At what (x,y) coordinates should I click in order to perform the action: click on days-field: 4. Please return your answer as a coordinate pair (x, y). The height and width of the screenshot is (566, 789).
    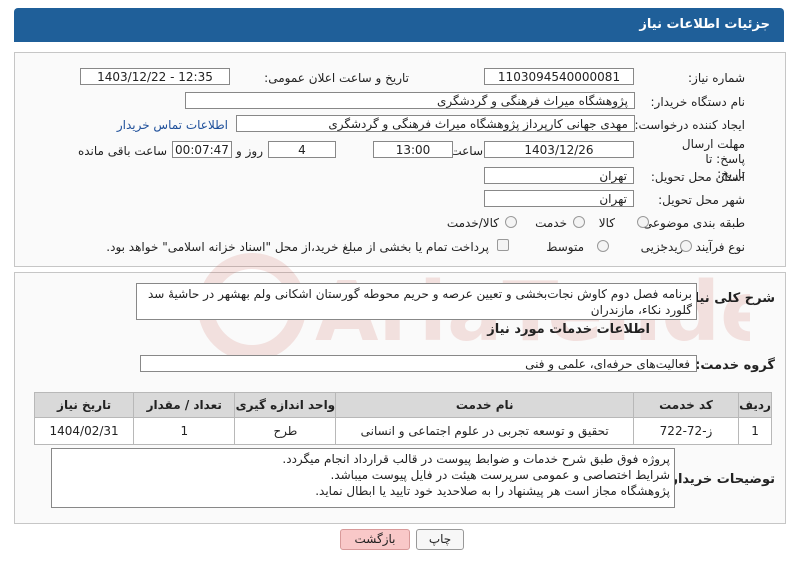
    Looking at the image, I should click on (302, 149).